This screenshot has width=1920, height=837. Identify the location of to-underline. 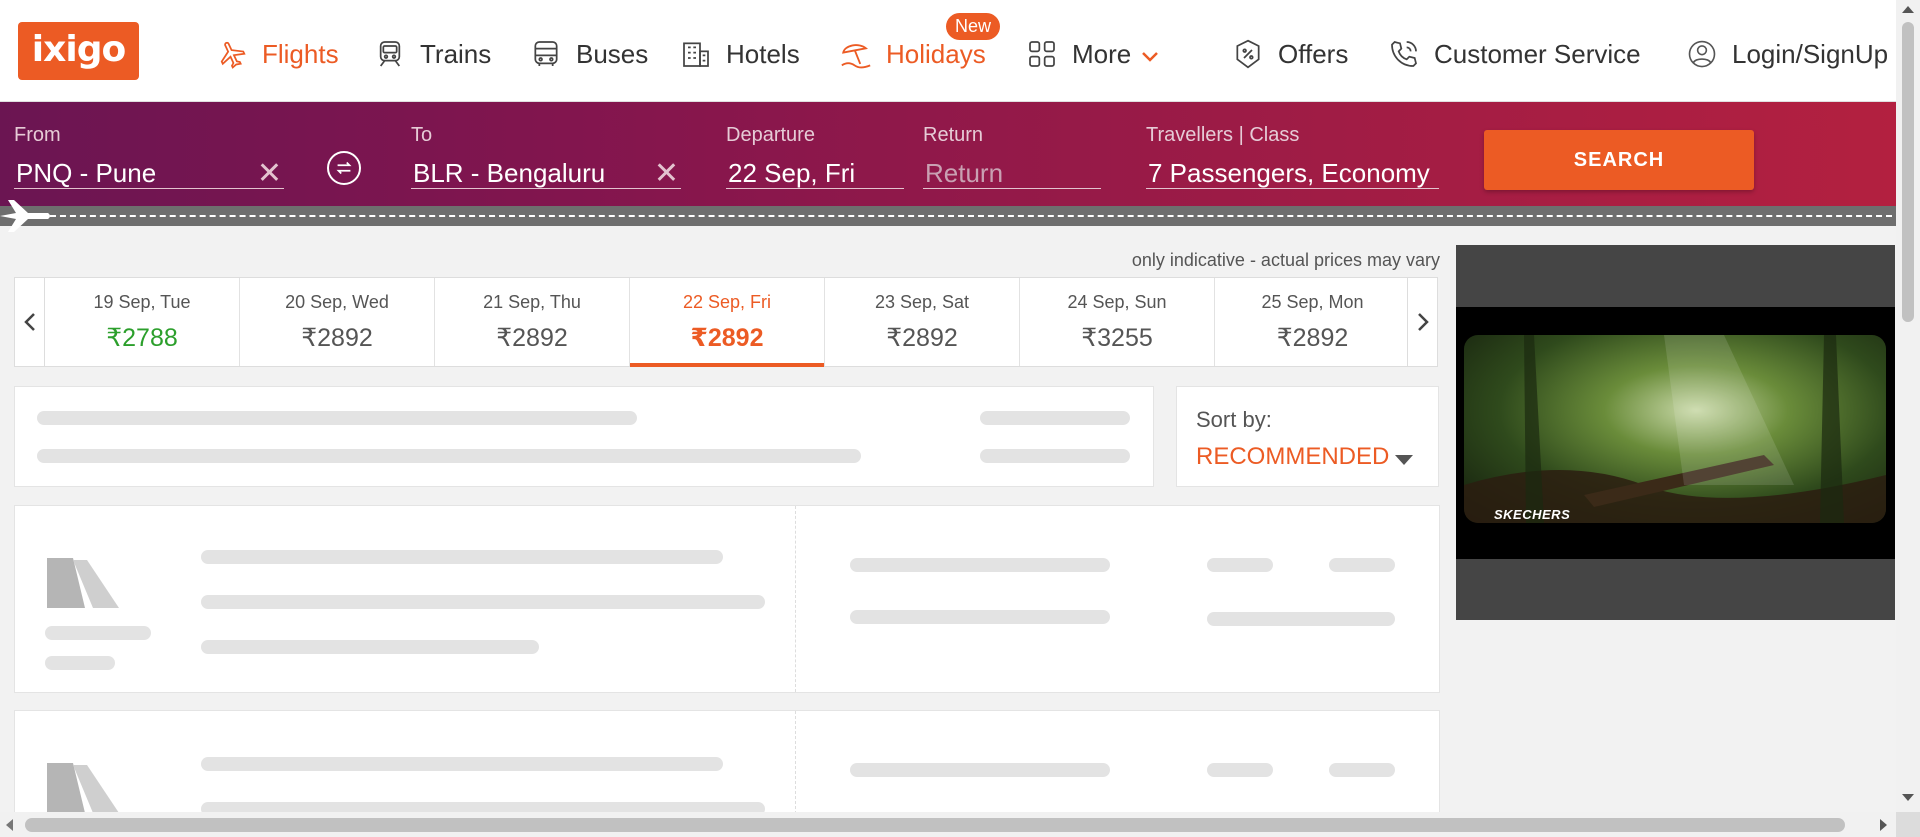
(546, 188).